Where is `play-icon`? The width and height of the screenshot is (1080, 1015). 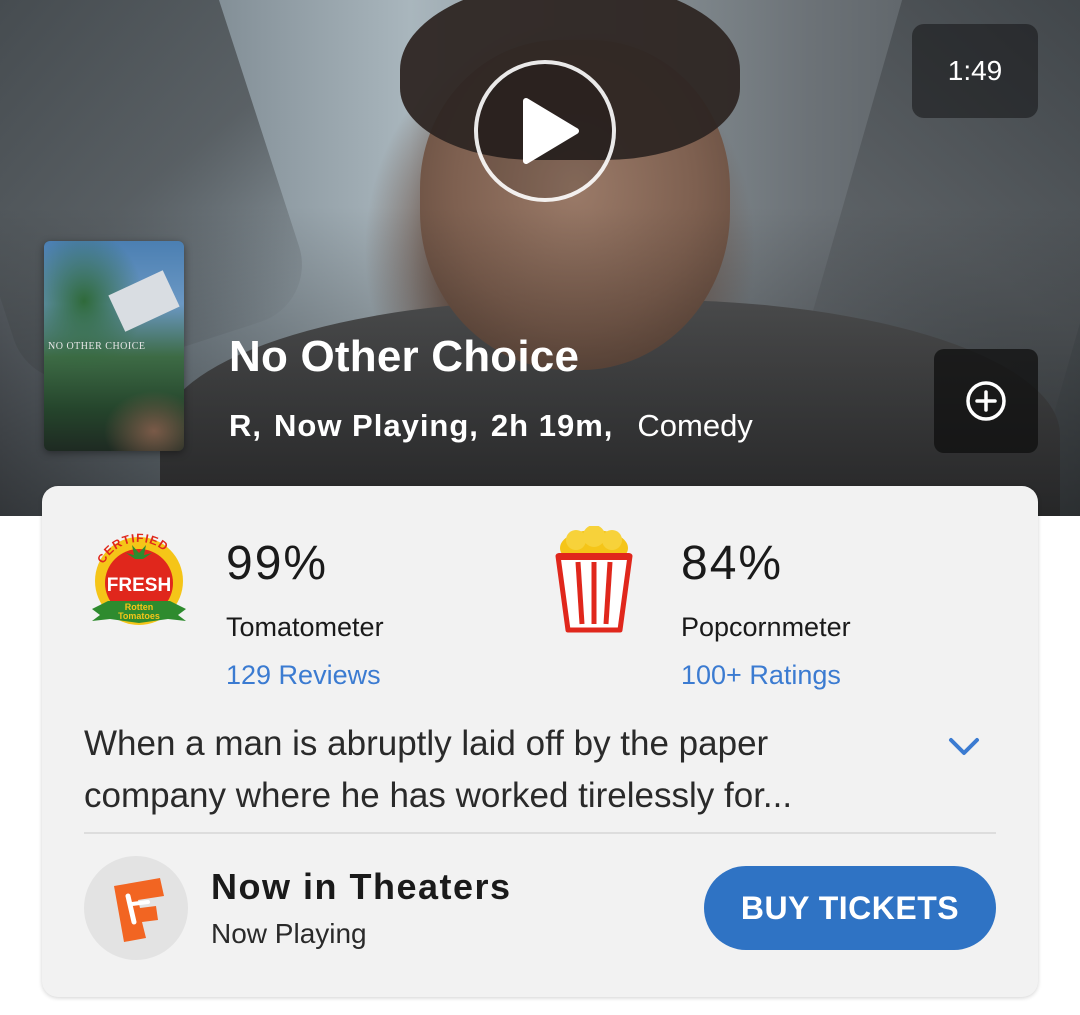 play-icon is located at coordinates (551, 131).